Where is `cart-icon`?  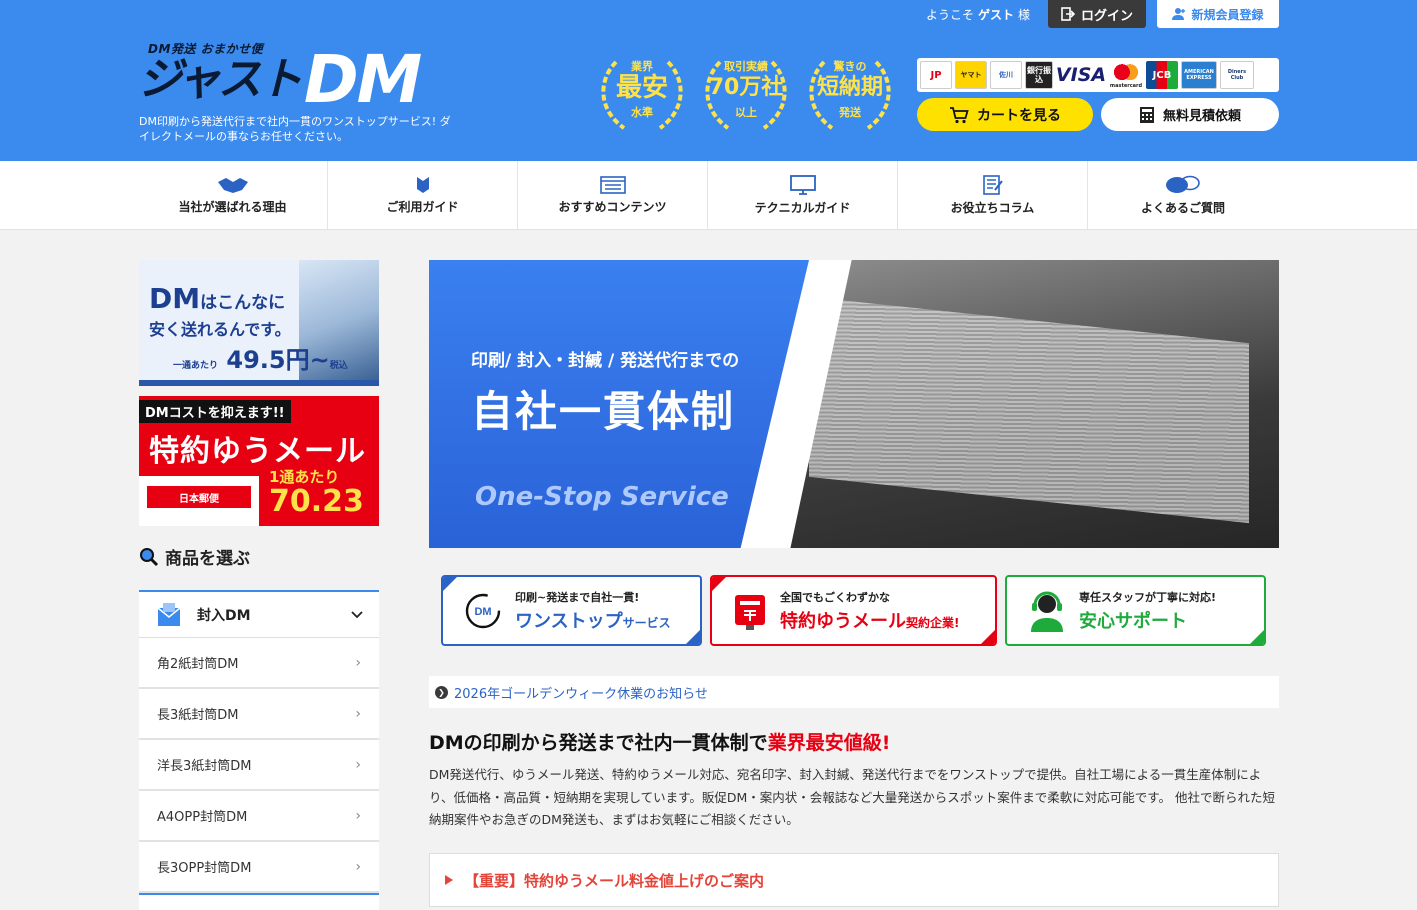 cart-icon is located at coordinates (959, 114).